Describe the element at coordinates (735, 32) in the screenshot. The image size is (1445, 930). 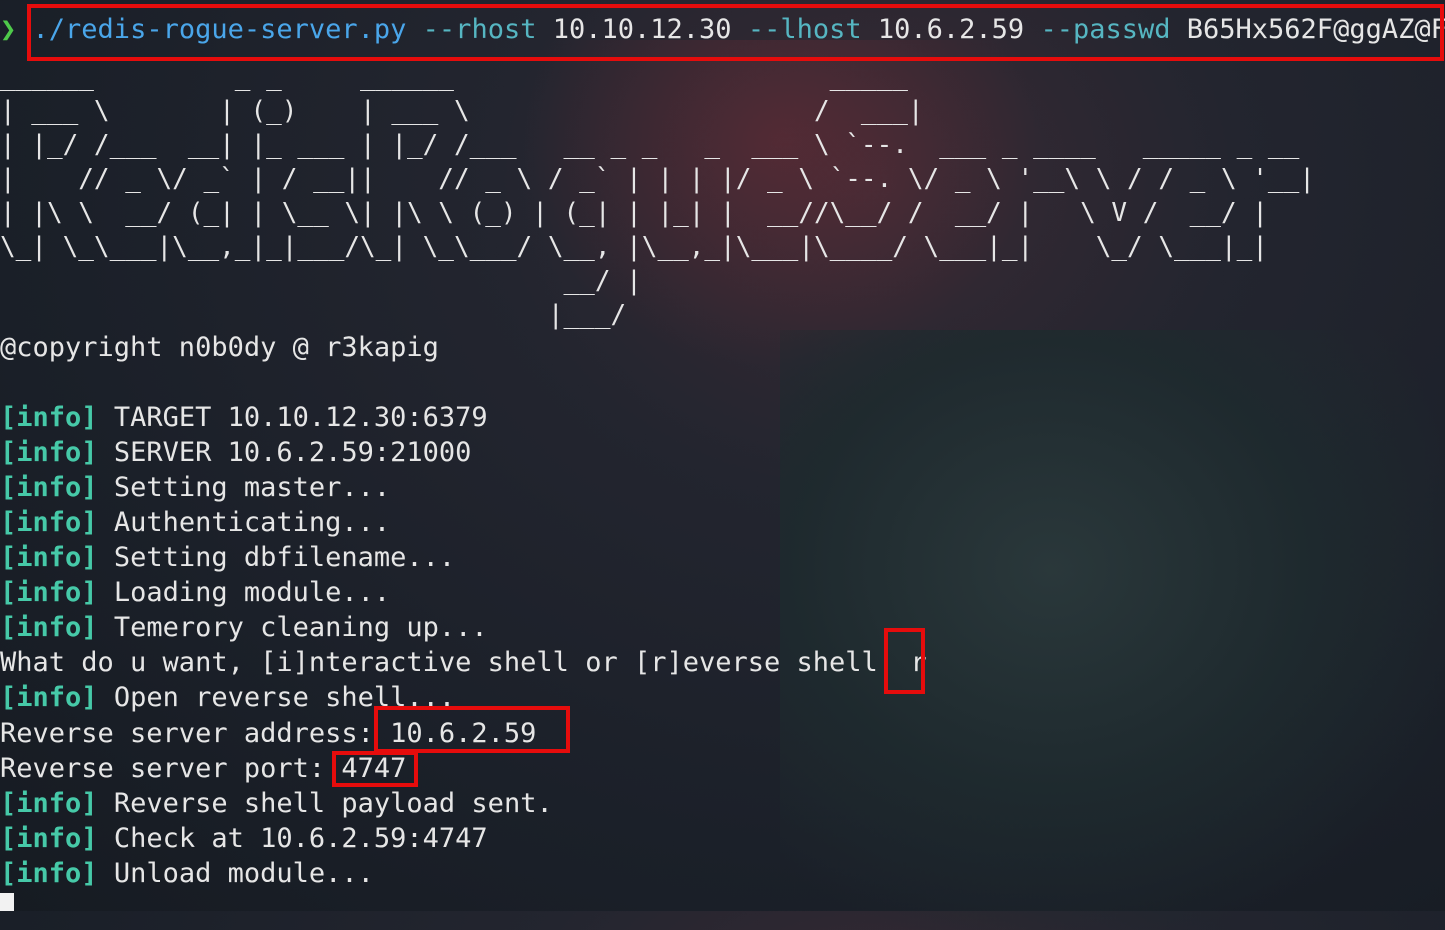
I see `highlight-box-command` at that location.